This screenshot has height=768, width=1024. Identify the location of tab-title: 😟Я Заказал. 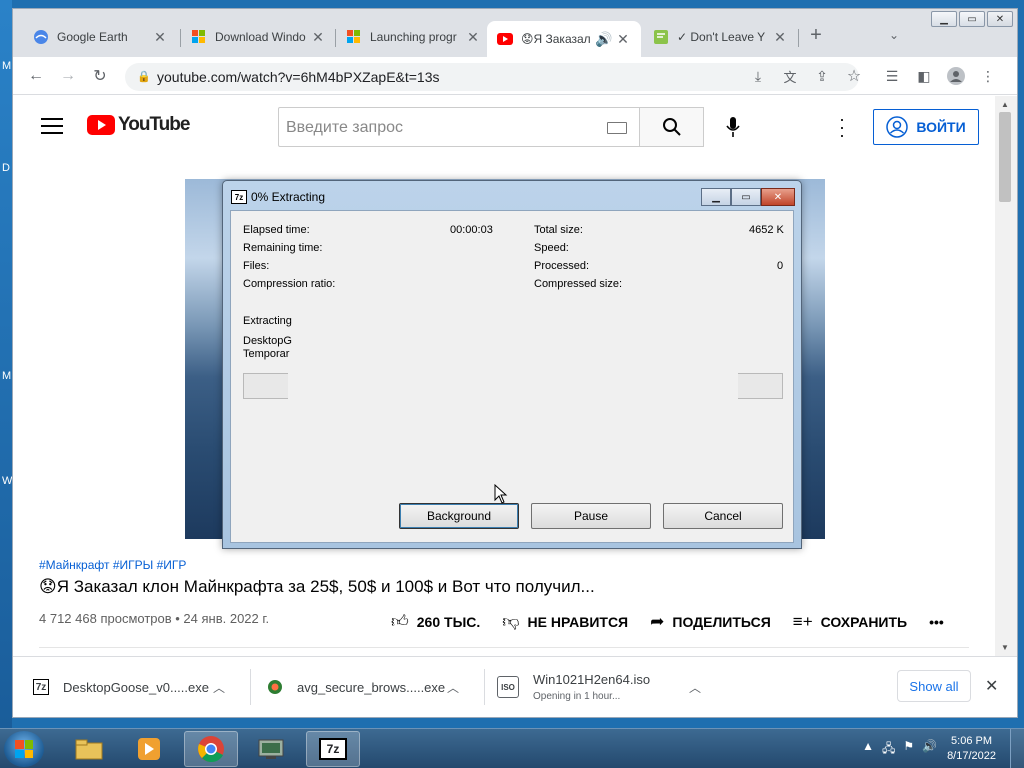
(556, 39).